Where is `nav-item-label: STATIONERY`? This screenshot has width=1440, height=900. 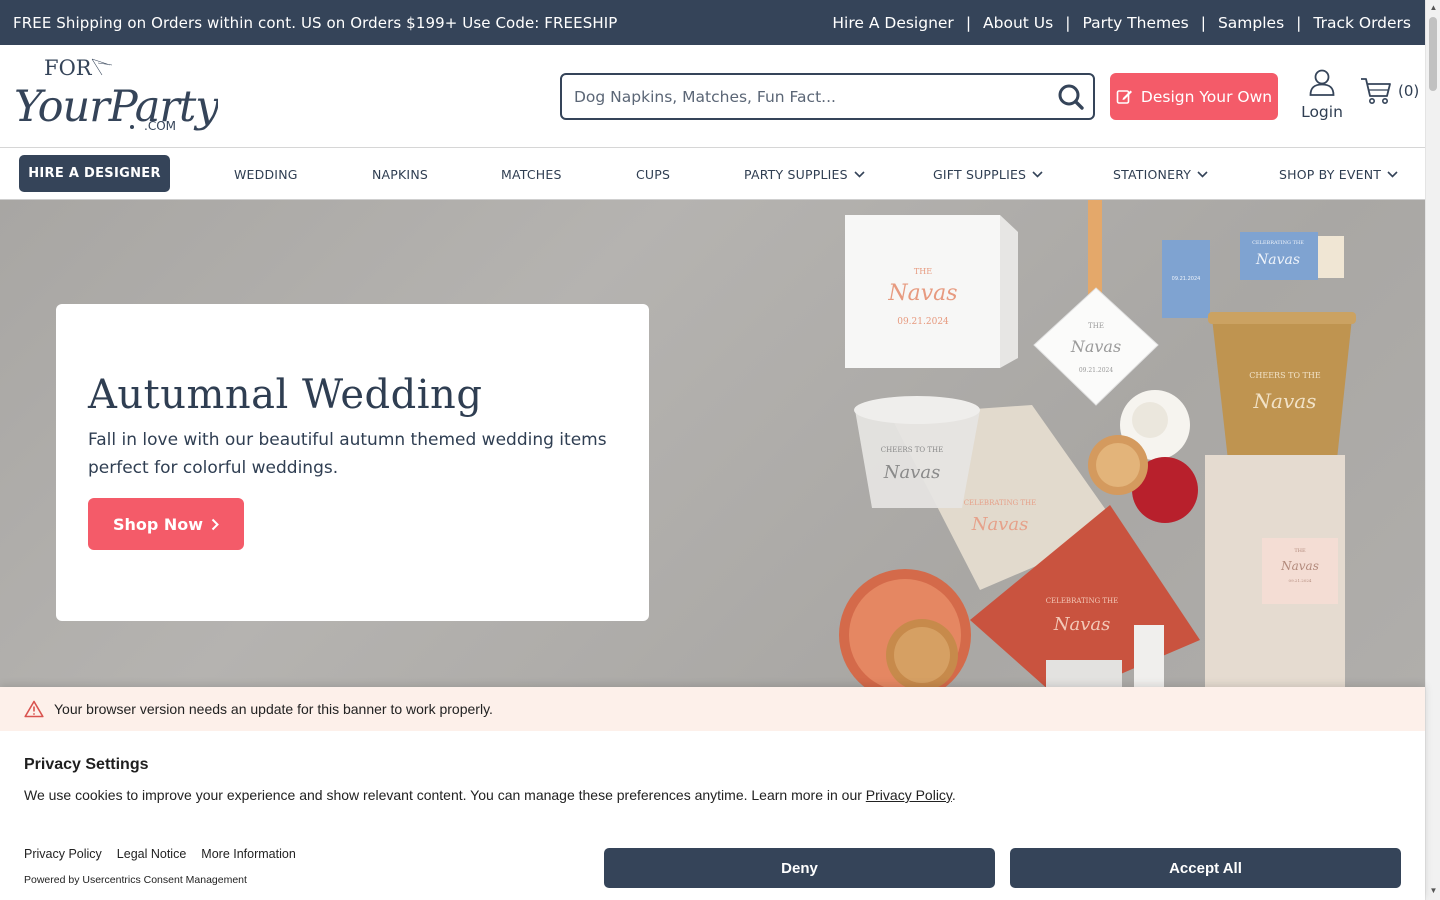
nav-item-label: STATIONERY is located at coordinates (1152, 174).